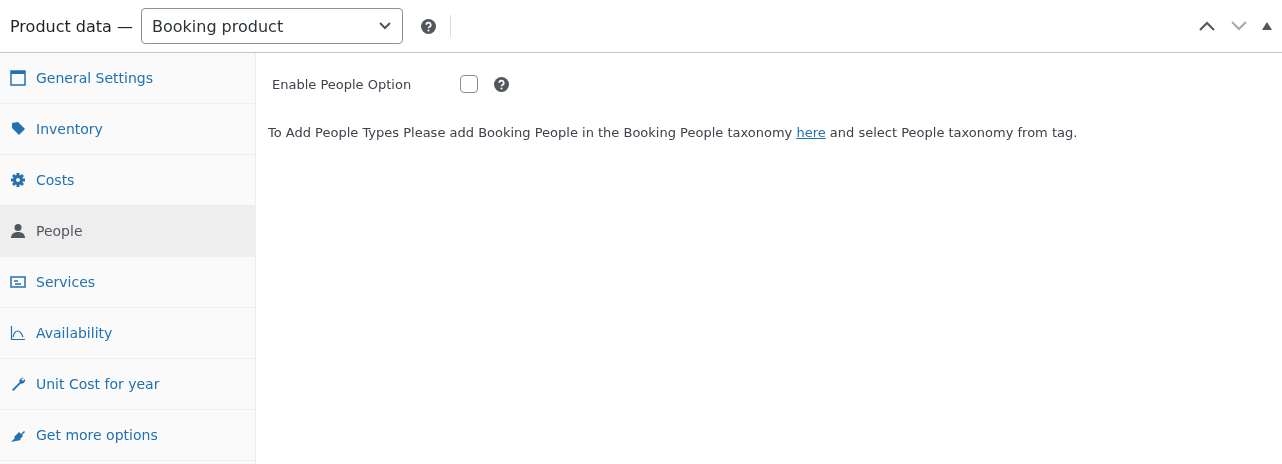  I want to click on sidebar-tab: Availability, so click(127, 333).